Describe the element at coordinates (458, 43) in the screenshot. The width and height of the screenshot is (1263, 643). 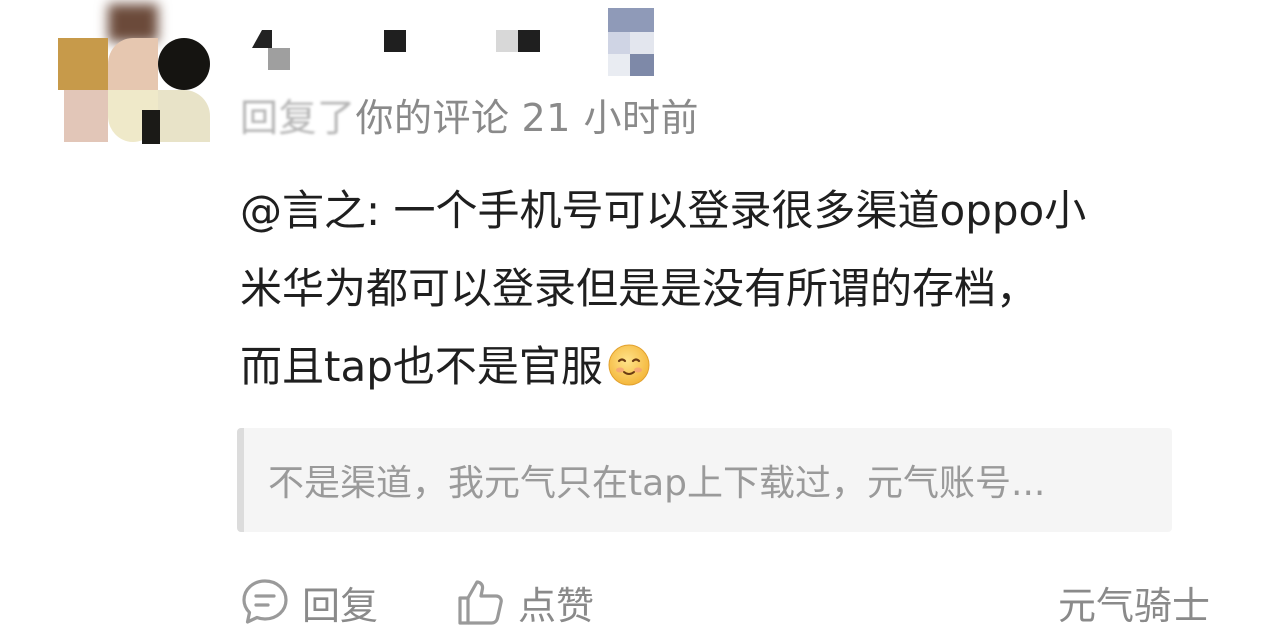
I see `username-mosaic` at that location.